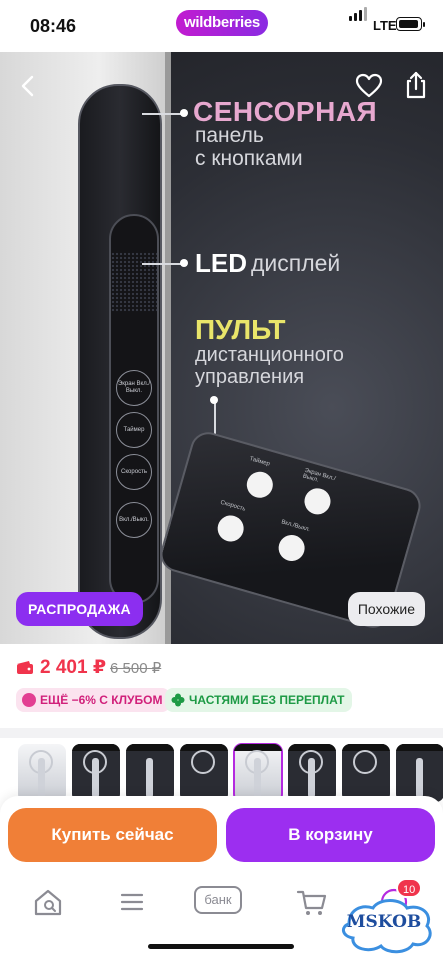 This screenshot has width=443, height=960. What do you see at coordinates (221, 263) in the screenshot?
I see `led-title: LED` at bounding box center [221, 263].